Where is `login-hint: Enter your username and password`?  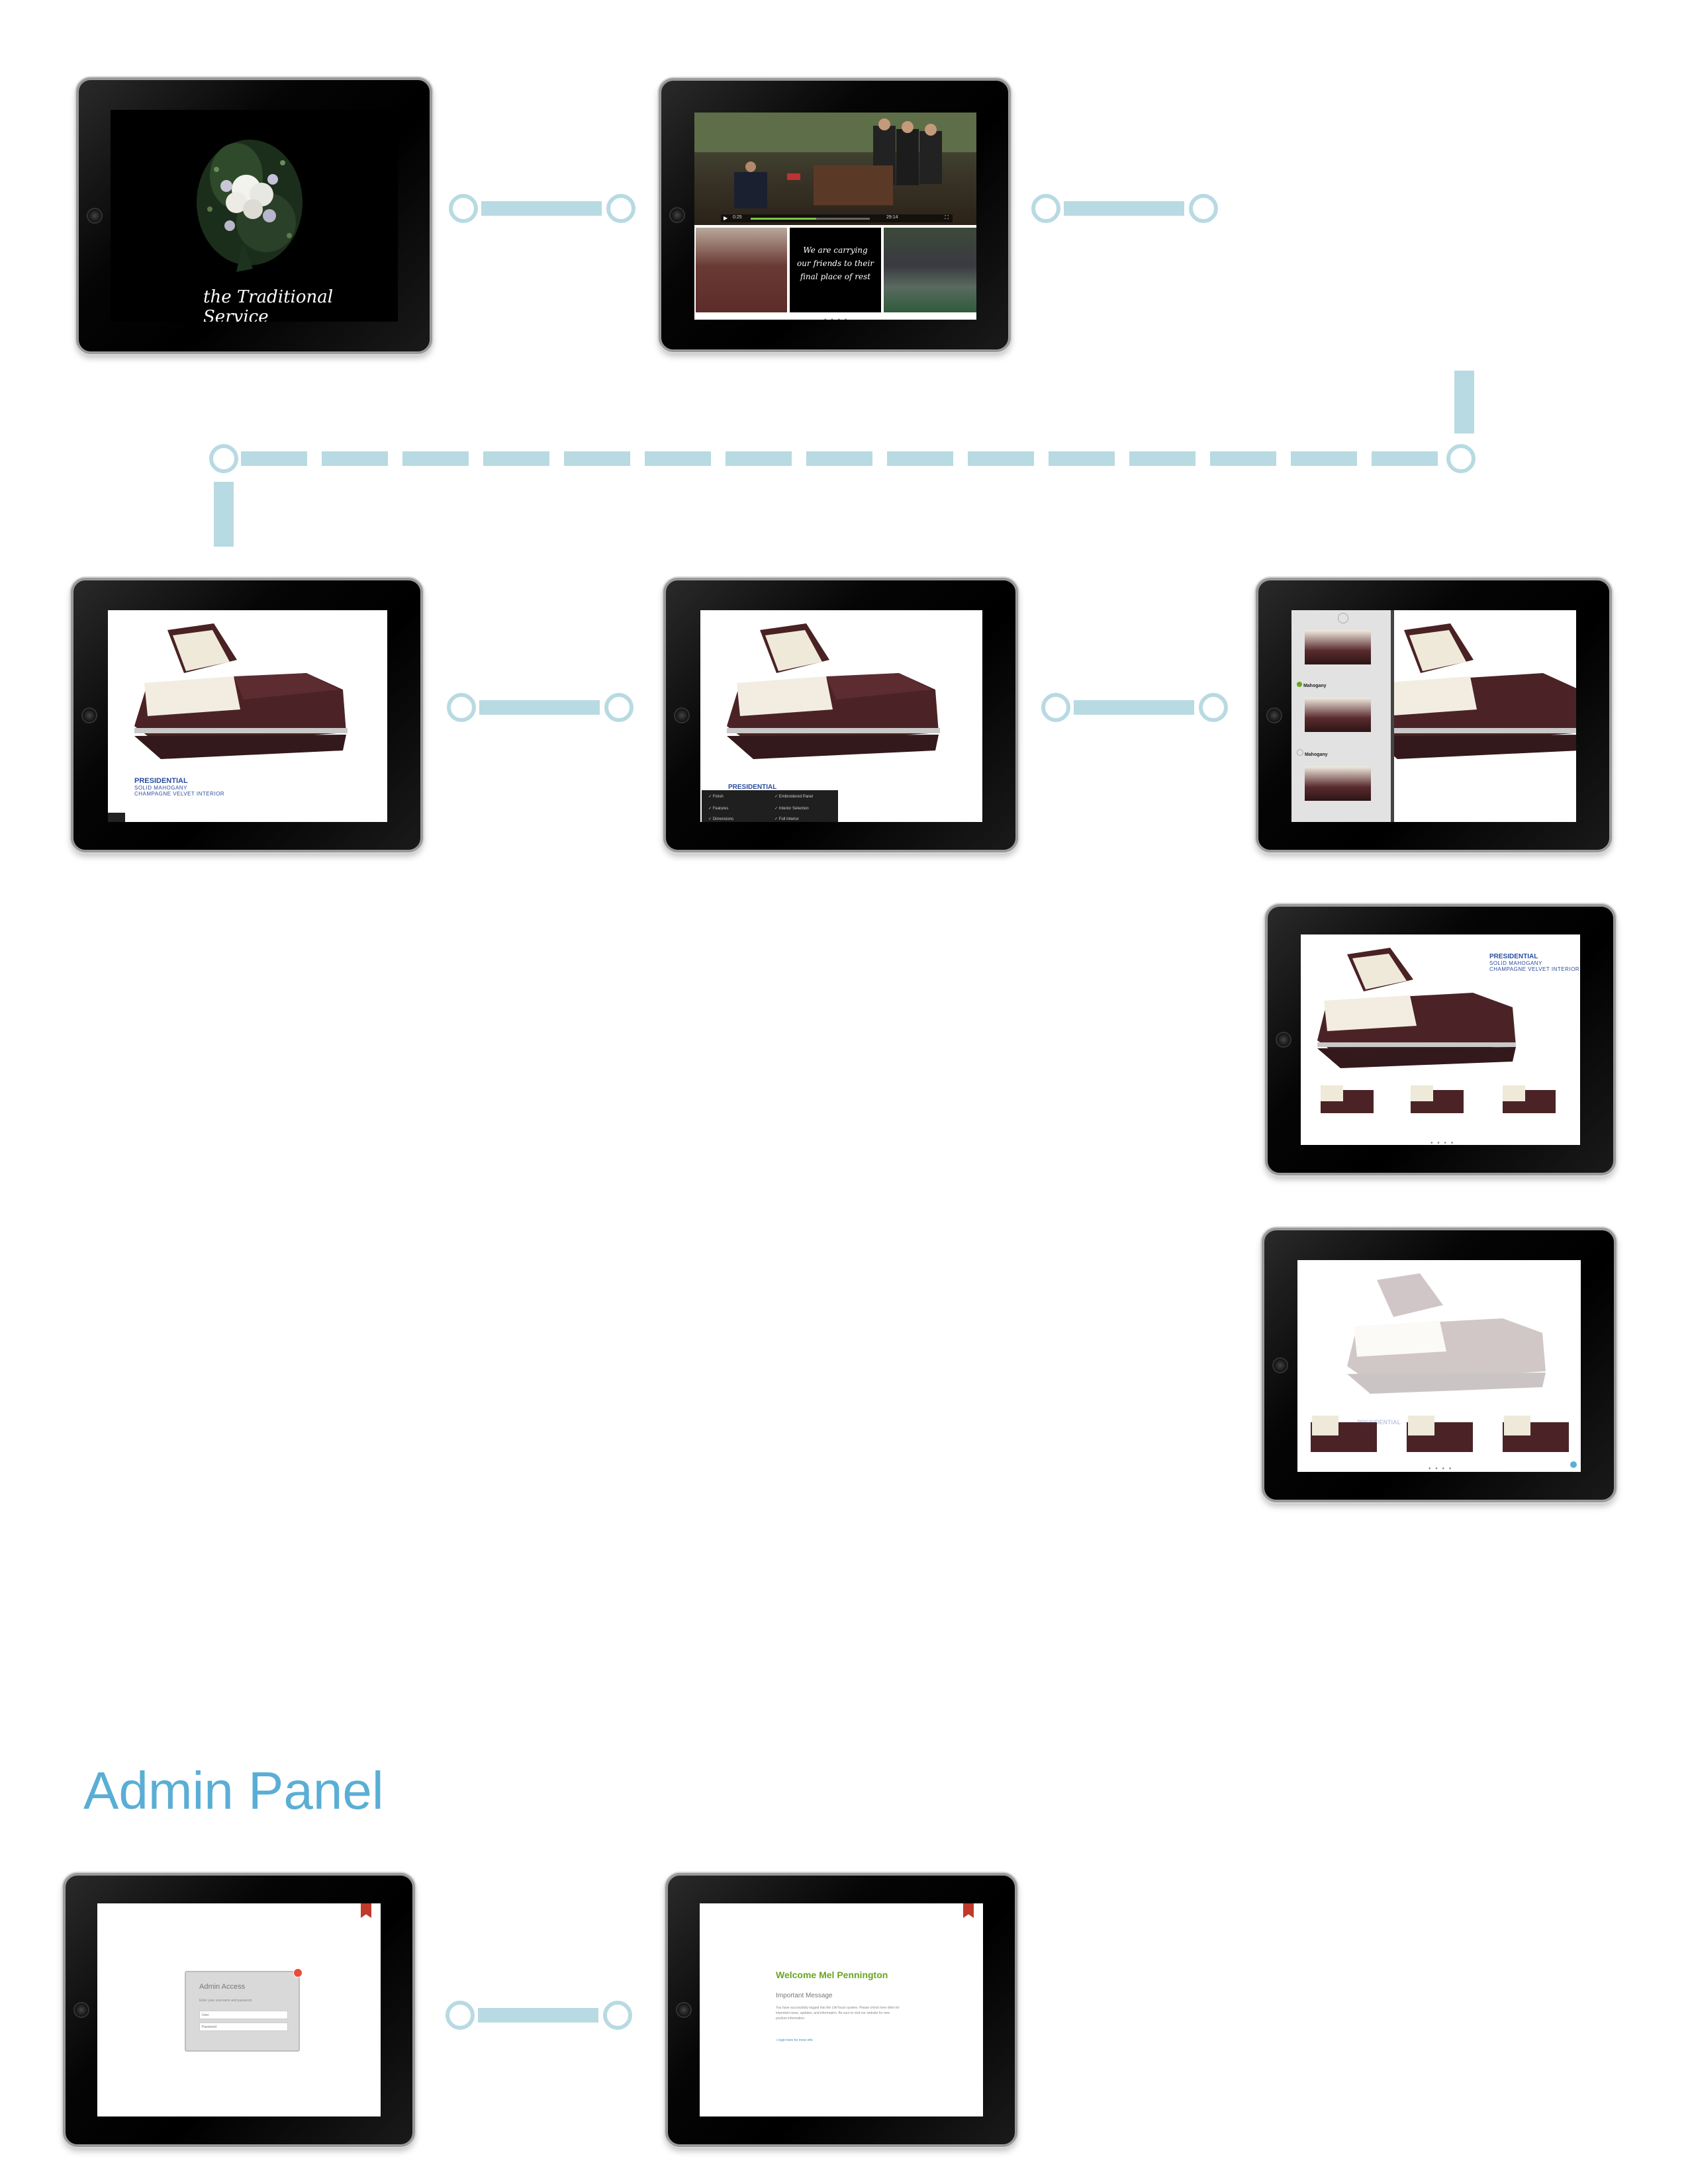
login-hint: Enter your username and password is located at coordinates (225, 2001).